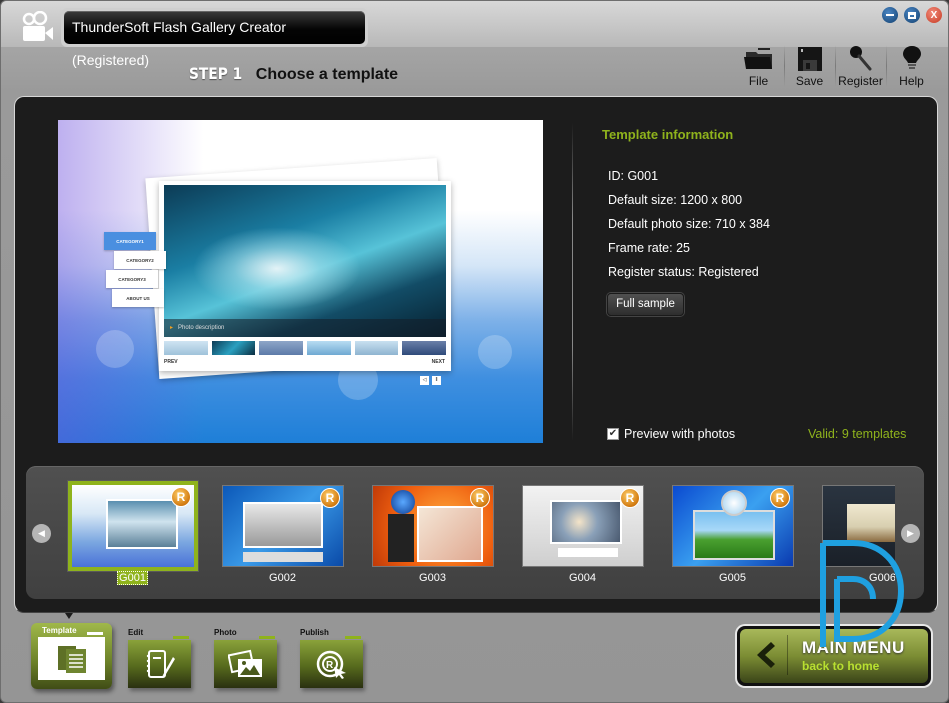  I want to click on register-status: Register status: Registered, so click(683, 272).